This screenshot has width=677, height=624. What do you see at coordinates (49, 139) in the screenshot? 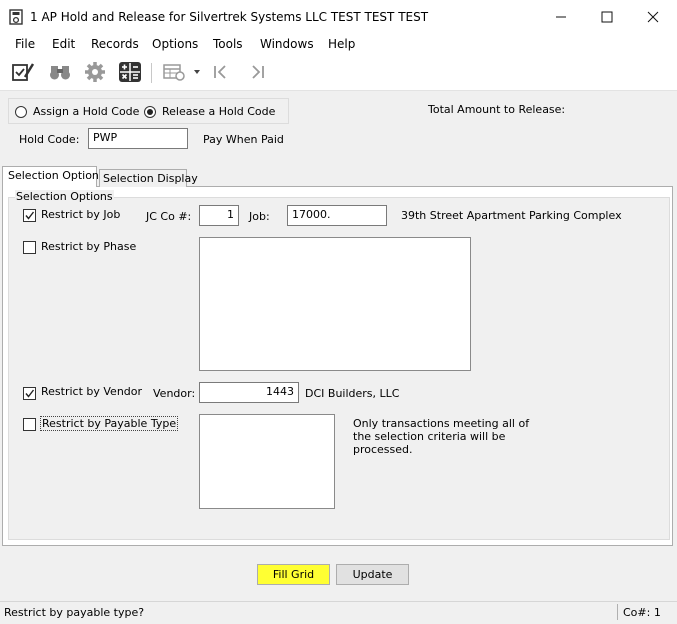
I see `hold-code-label: Hold Code:` at bounding box center [49, 139].